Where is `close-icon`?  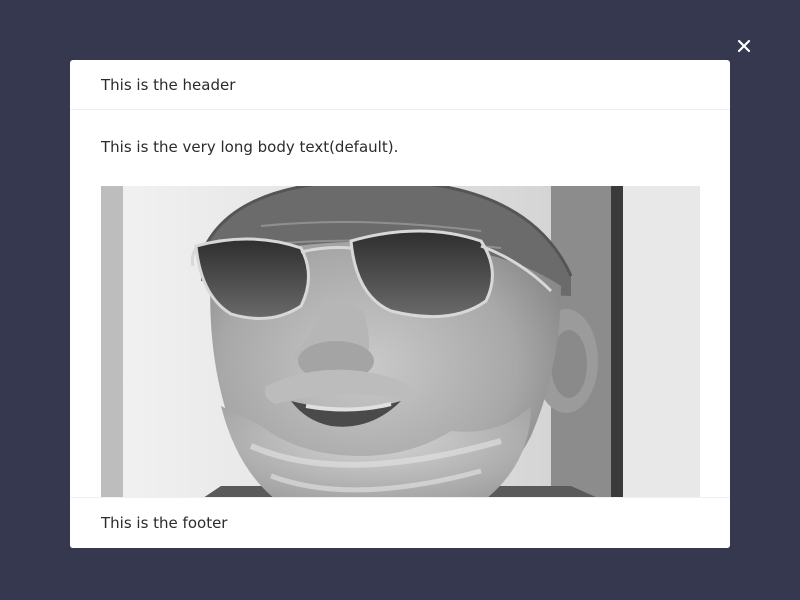 close-icon is located at coordinates (744, 46).